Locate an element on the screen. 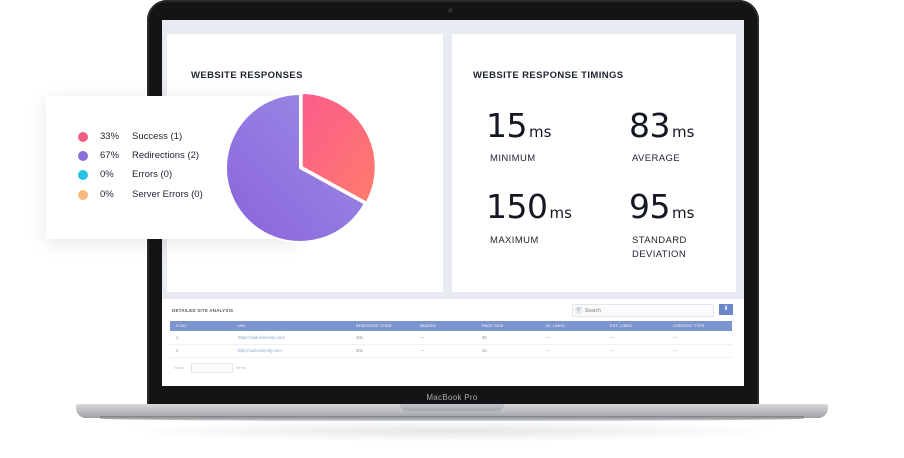 The image size is (904, 458). stddev-metric: 95 ms is located at coordinates (661, 206).